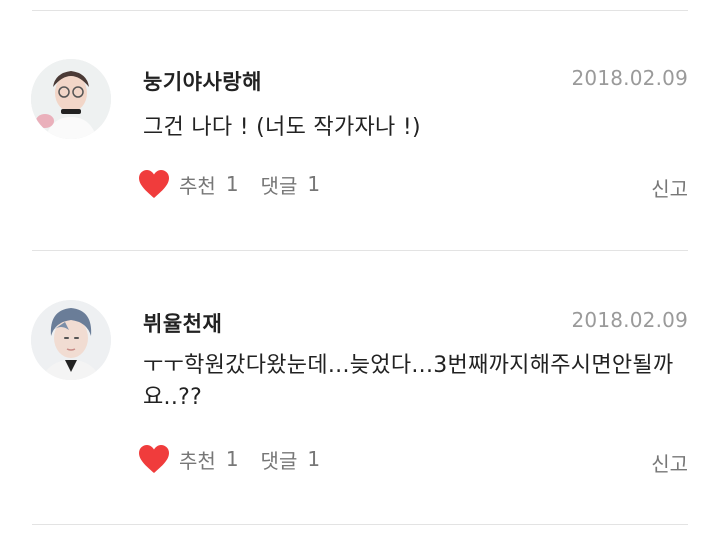 The width and height of the screenshot is (720, 540). Describe the element at coordinates (202, 81) in the screenshot. I see `comment-author: 눙기야사랑해` at that location.